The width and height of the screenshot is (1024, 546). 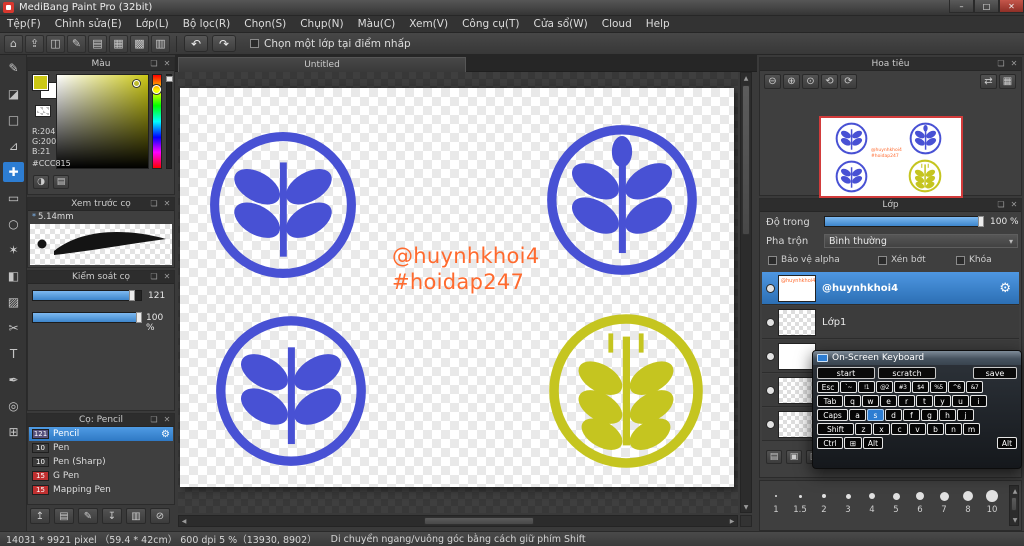 What do you see at coordinates (428, 24) in the screenshot?
I see `menu-view: Xem(V)` at bounding box center [428, 24].